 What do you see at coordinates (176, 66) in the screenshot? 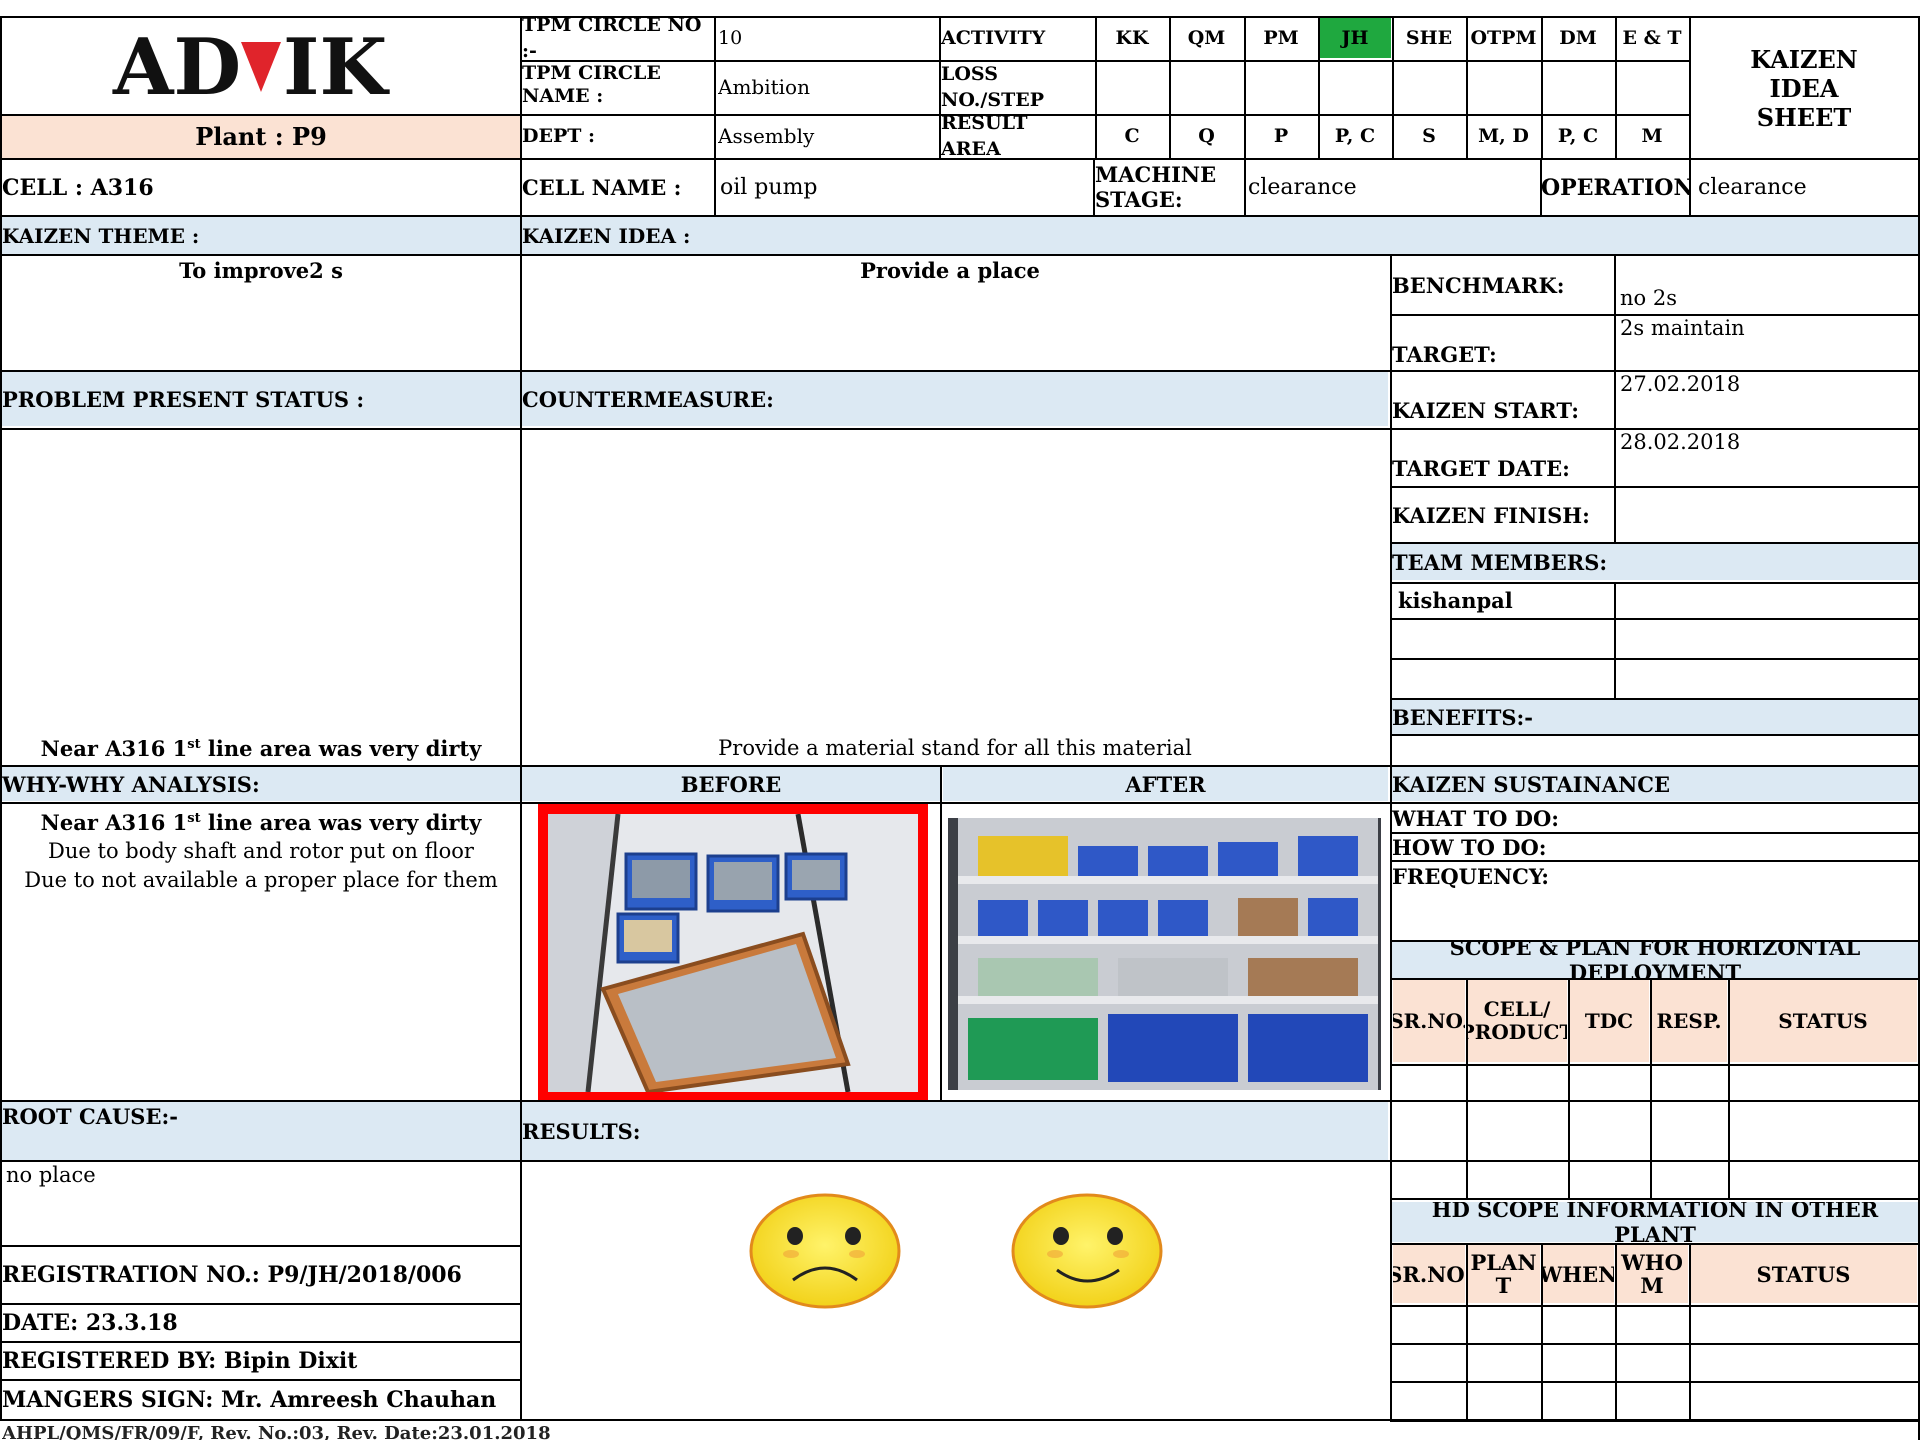
I see `svg-text: AD` at bounding box center [176, 66].